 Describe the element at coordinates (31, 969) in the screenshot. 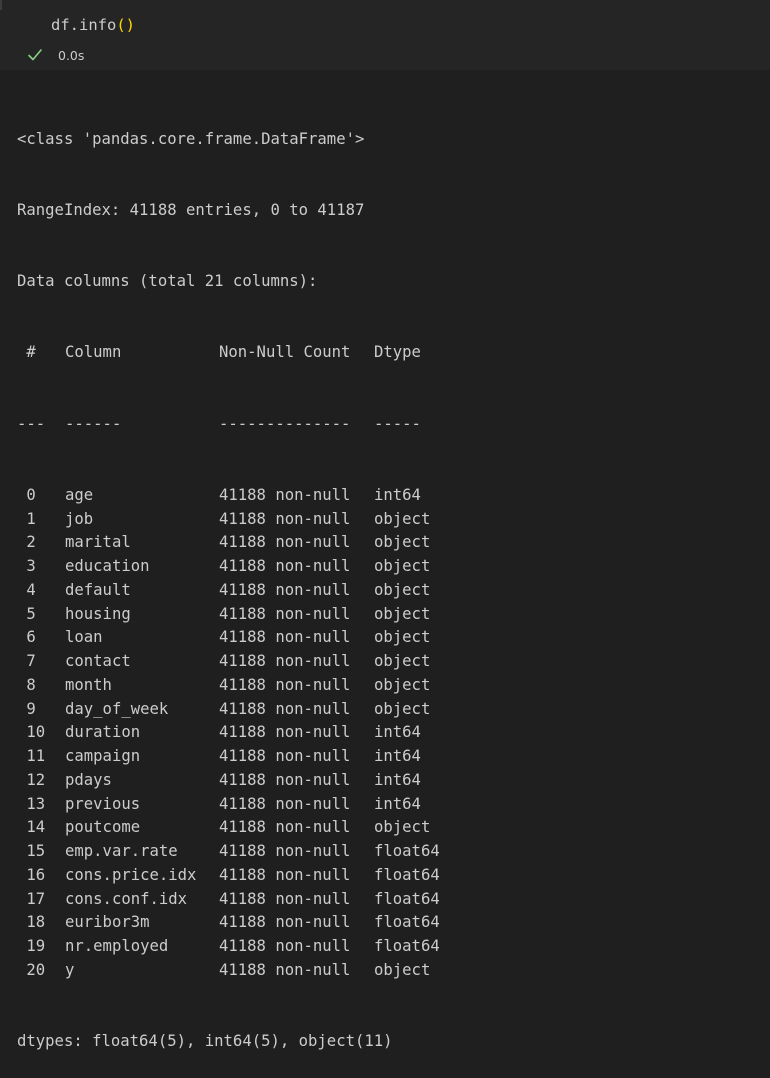

I see `row-index: 20` at that location.